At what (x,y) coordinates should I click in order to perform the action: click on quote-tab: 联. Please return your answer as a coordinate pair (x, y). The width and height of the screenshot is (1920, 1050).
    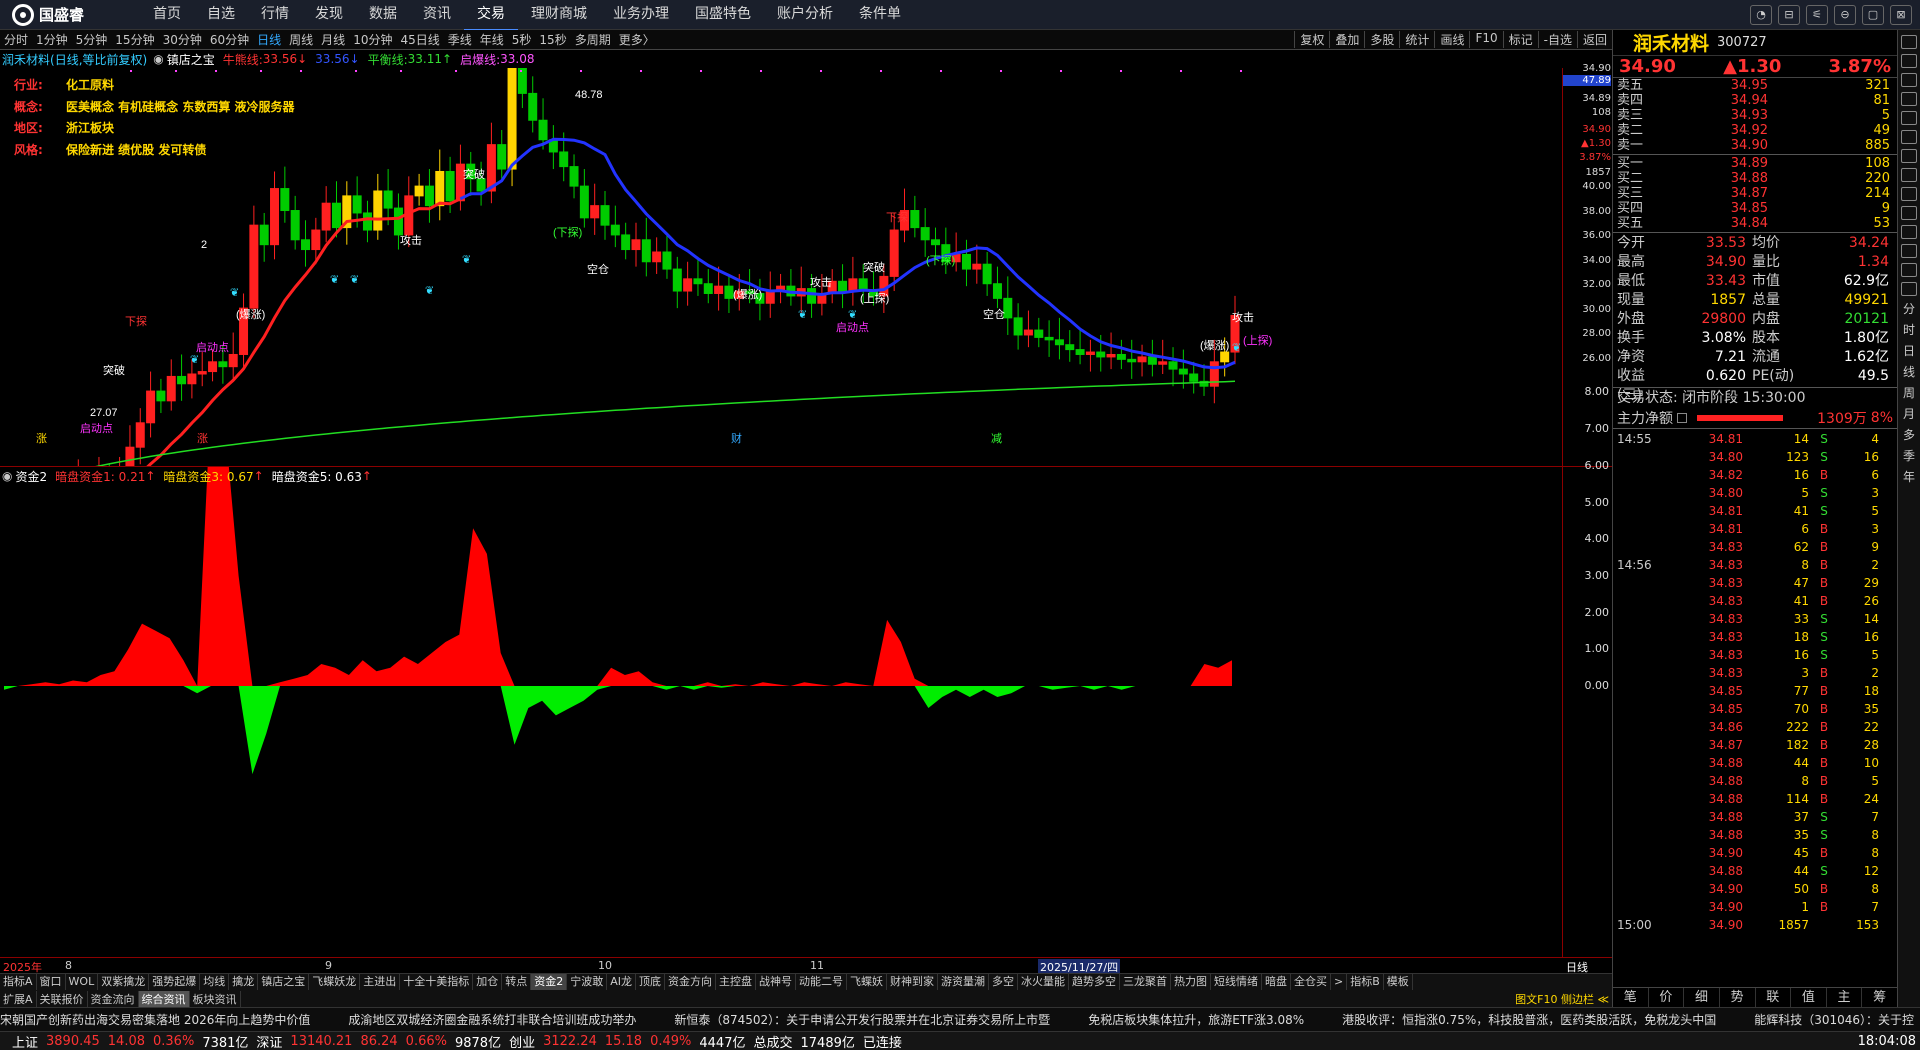
    Looking at the image, I should click on (1774, 997).